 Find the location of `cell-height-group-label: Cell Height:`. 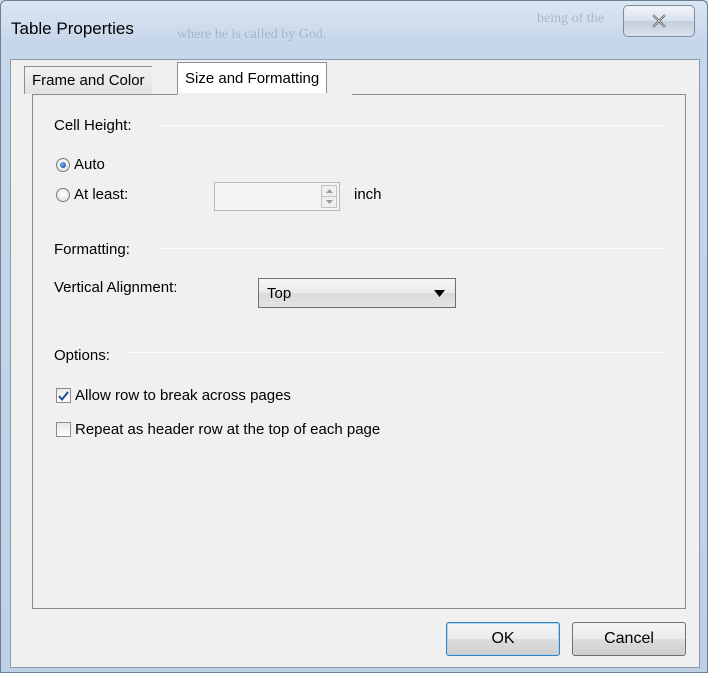

cell-height-group-label: Cell Height: is located at coordinates (96, 125).